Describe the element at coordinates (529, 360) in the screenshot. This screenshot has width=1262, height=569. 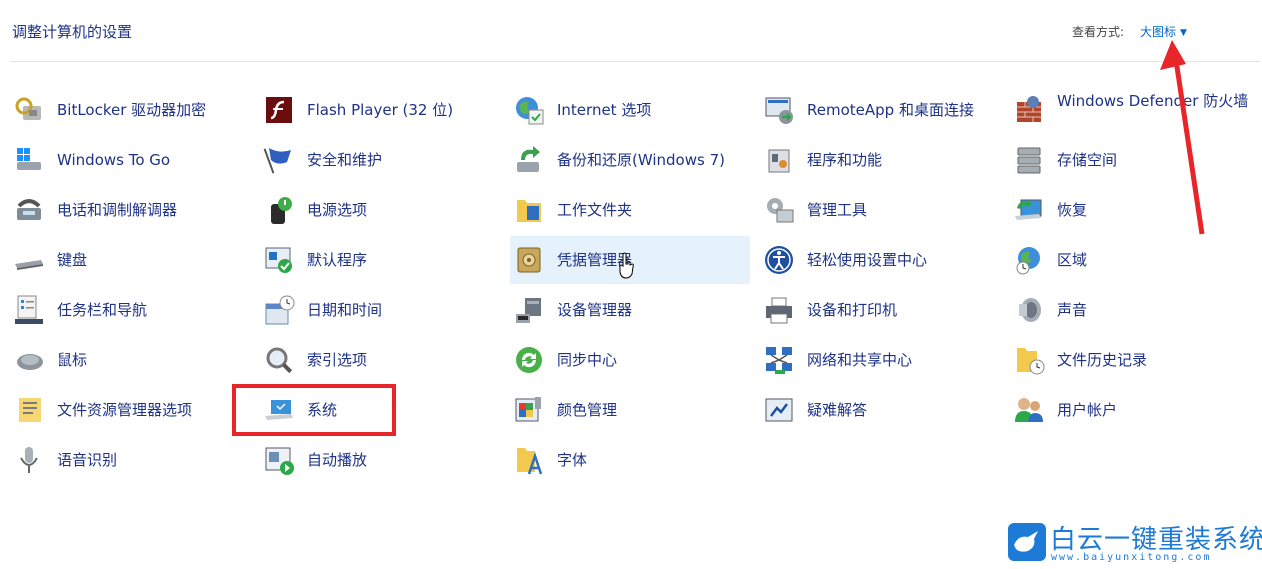
I see `sync-icon` at that location.